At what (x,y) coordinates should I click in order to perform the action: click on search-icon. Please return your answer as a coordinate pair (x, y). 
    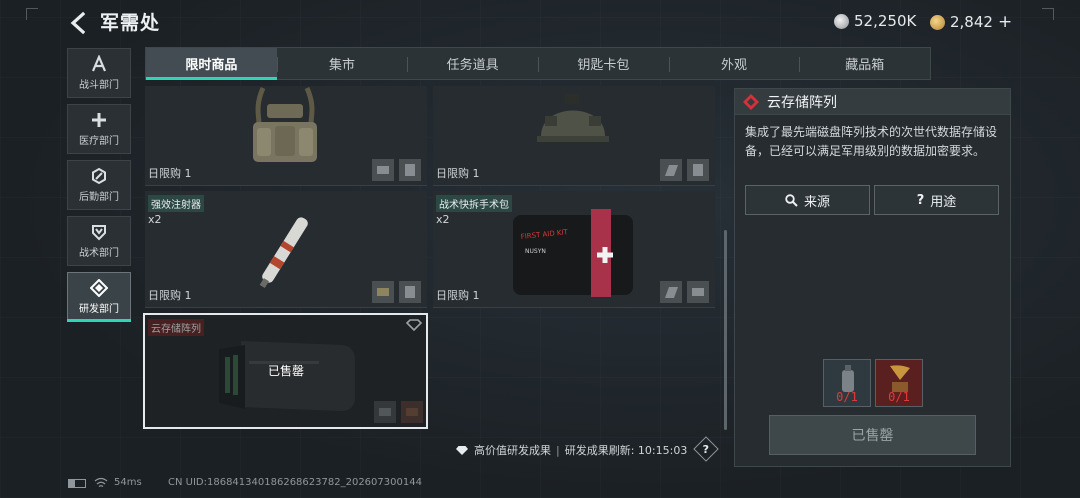
    Looking at the image, I should click on (791, 200).